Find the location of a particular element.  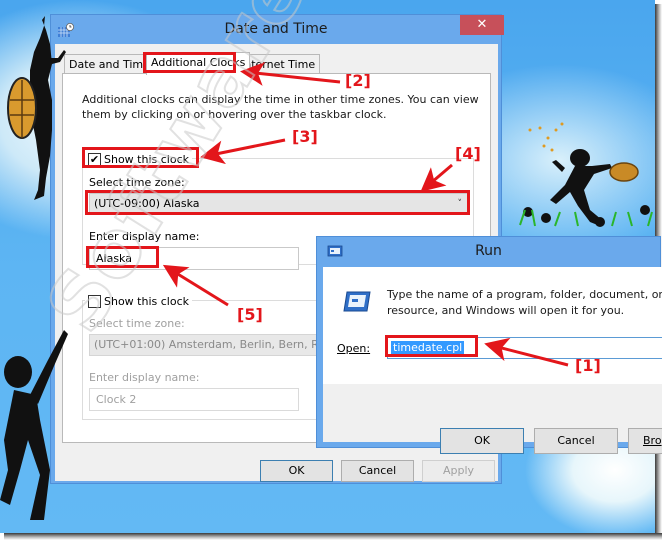

clock2-show-label: Show this clock is located at coordinates (146, 301).